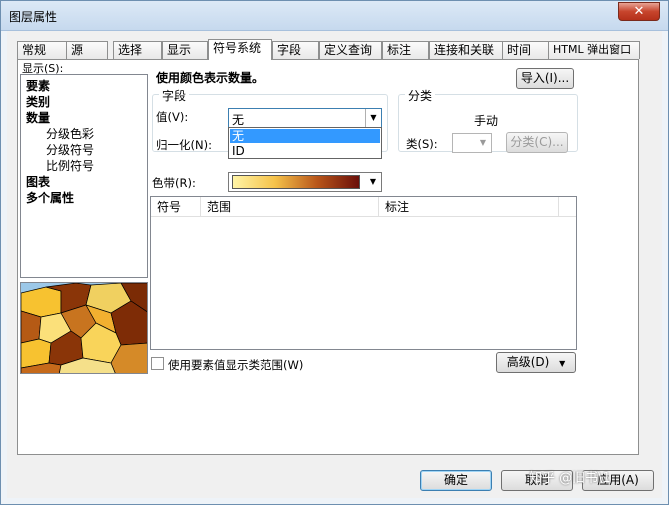 This screenshot has width=669, height=505. I want to click on value-dropdown-list: 无 ID, so click(305, 143).